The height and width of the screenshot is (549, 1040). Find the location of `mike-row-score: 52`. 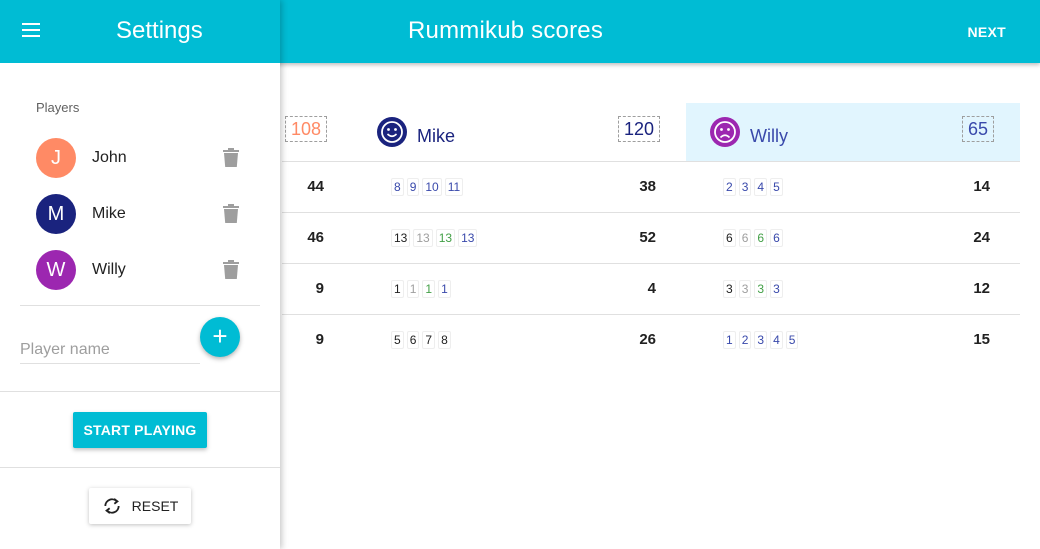

mike-row-score: 52 is located at coordinates (647, 237).